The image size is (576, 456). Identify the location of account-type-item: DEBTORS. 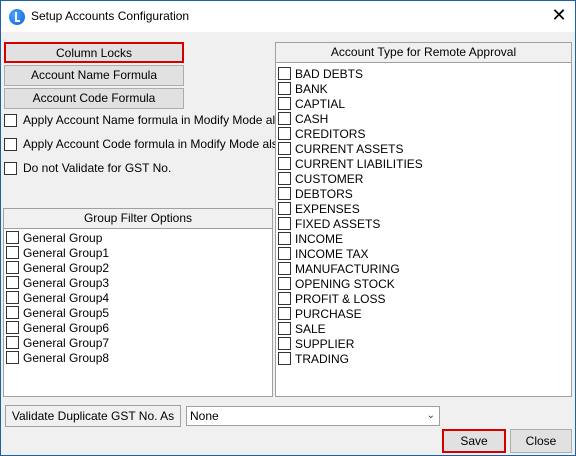
(315, 193).